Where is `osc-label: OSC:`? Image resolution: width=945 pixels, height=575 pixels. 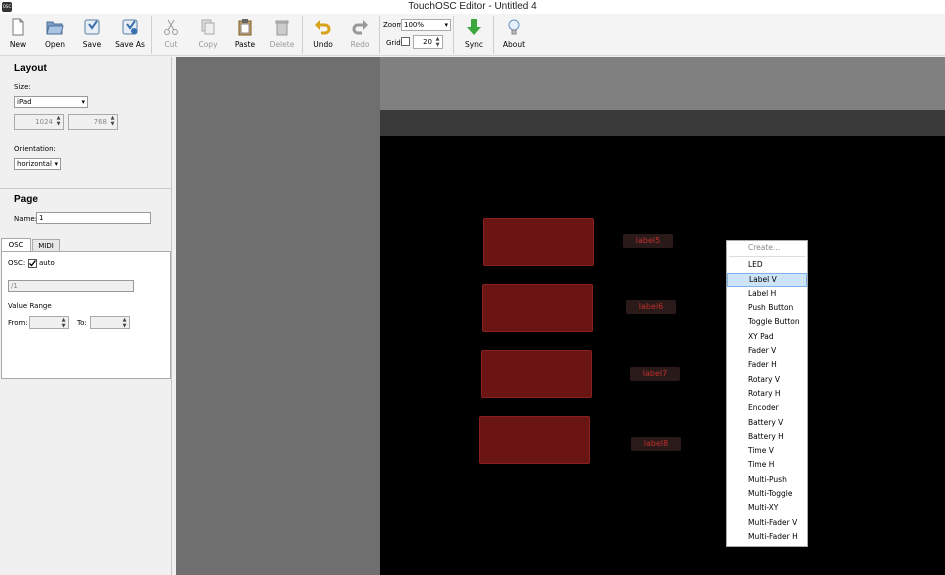 osc-label: OSC: is located at coordinates (17, 263).